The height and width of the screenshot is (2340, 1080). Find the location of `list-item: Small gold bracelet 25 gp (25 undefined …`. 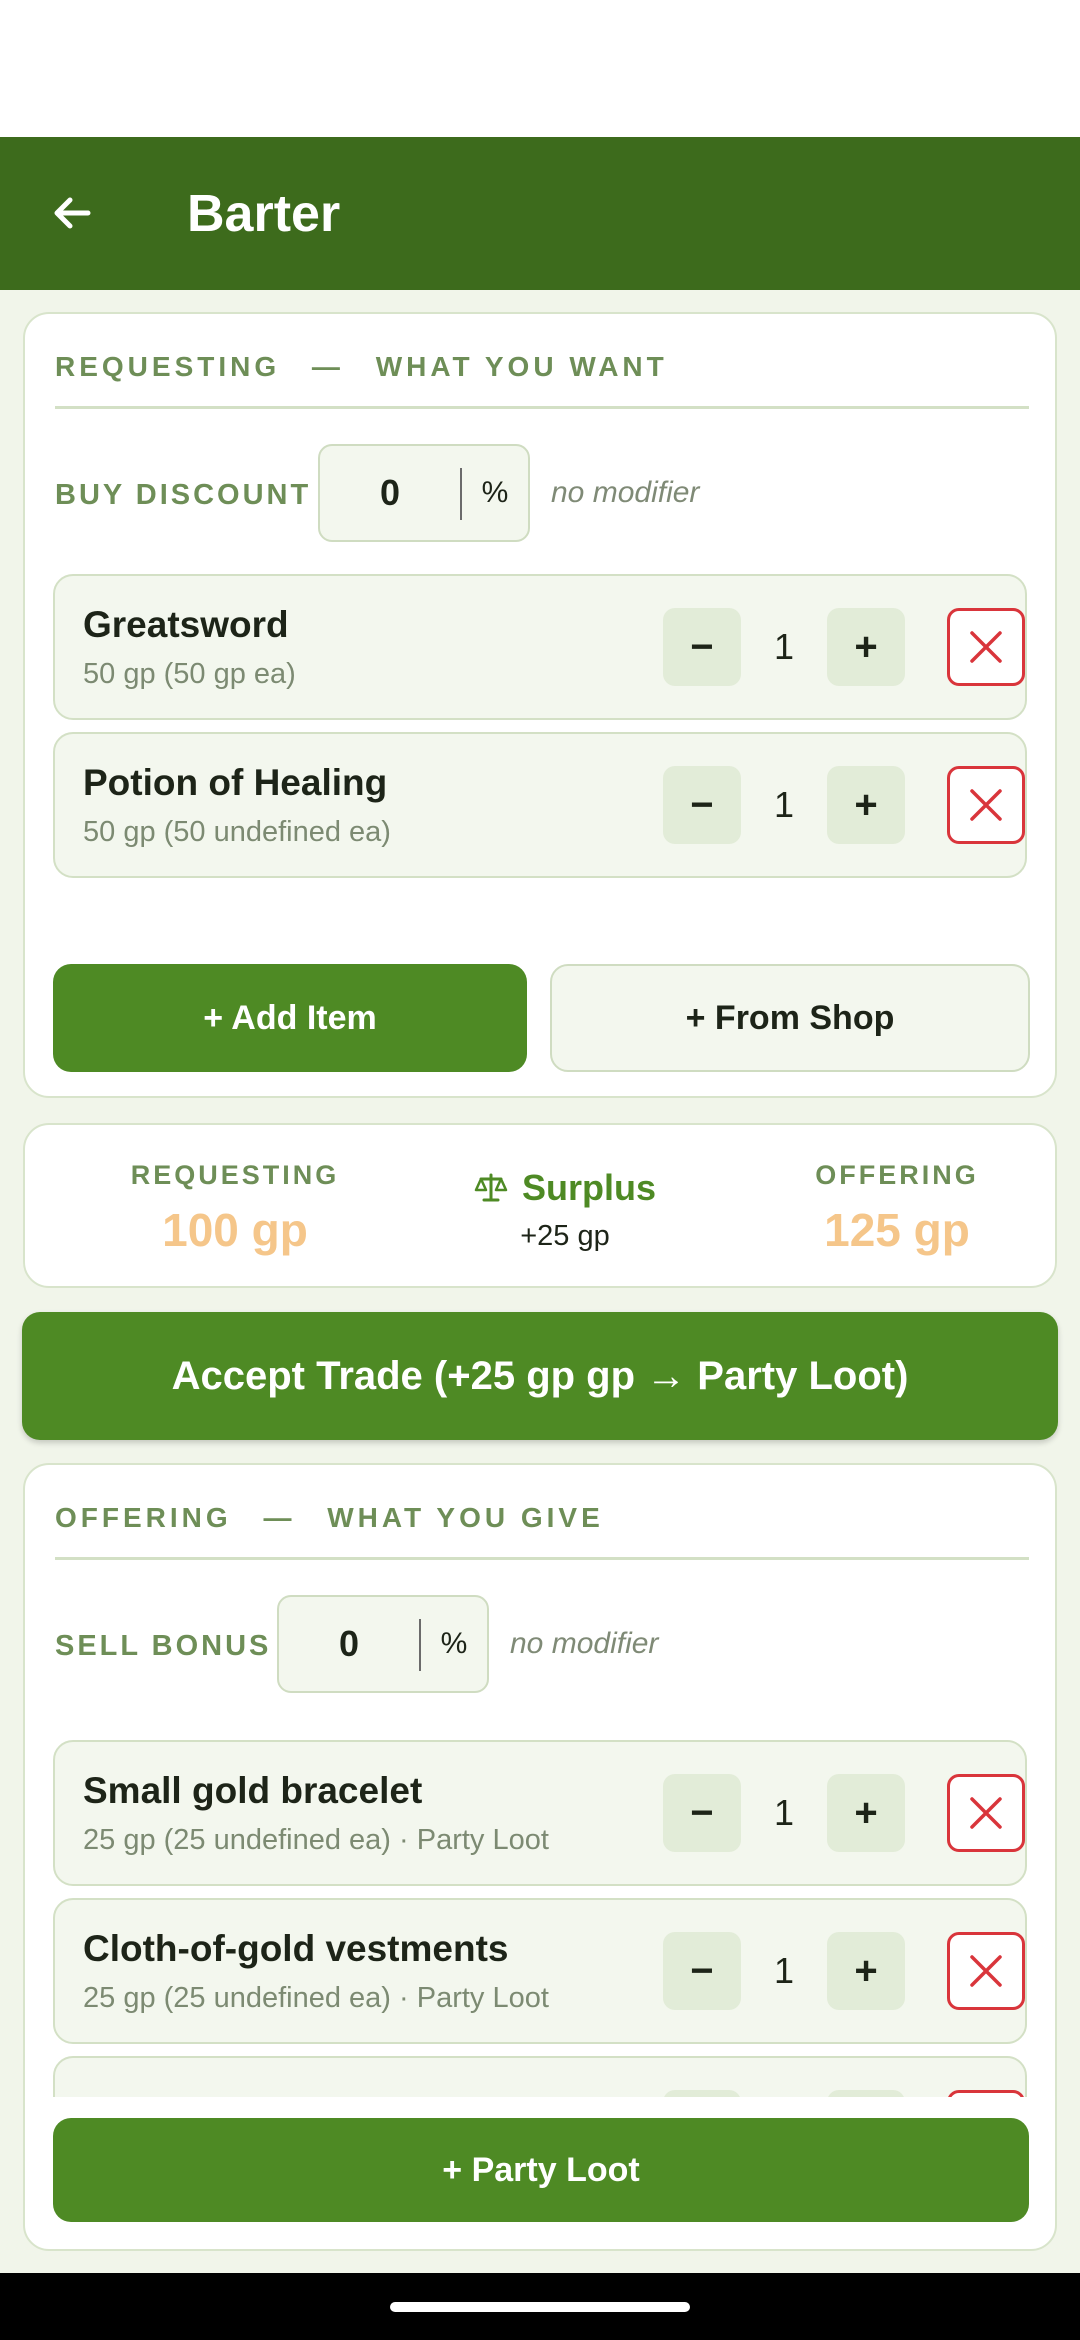

list-item: Small gold bracelet 25 gp (25 undefined … is located at coordinates (540, 1813).